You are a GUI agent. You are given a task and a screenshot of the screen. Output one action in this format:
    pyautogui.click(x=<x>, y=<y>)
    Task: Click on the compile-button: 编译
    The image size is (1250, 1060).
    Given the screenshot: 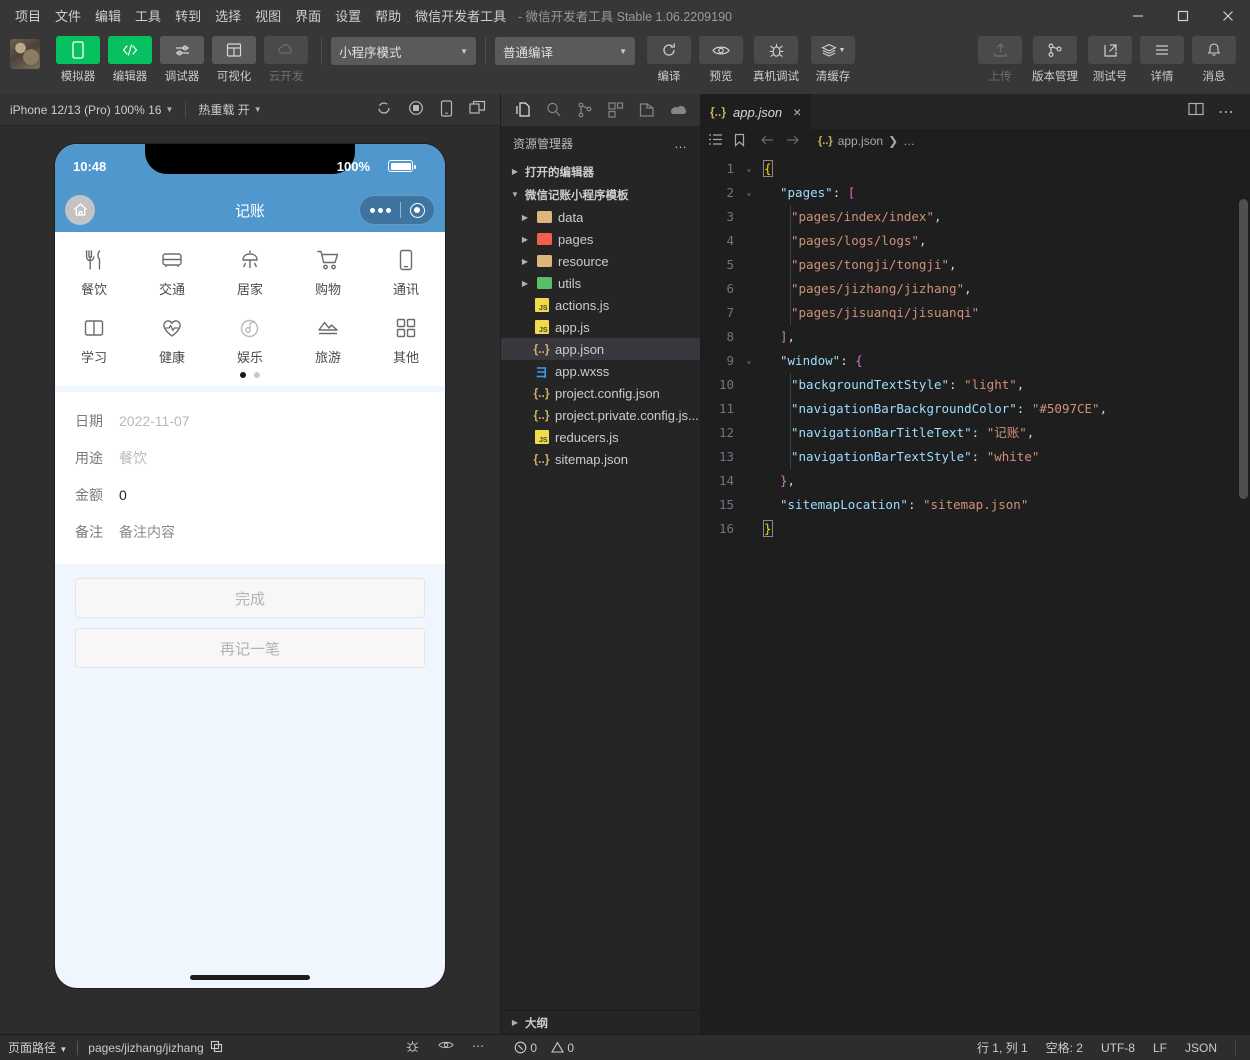 What is the action you would take?
    pyautogui.click(x=669, y=60)
    